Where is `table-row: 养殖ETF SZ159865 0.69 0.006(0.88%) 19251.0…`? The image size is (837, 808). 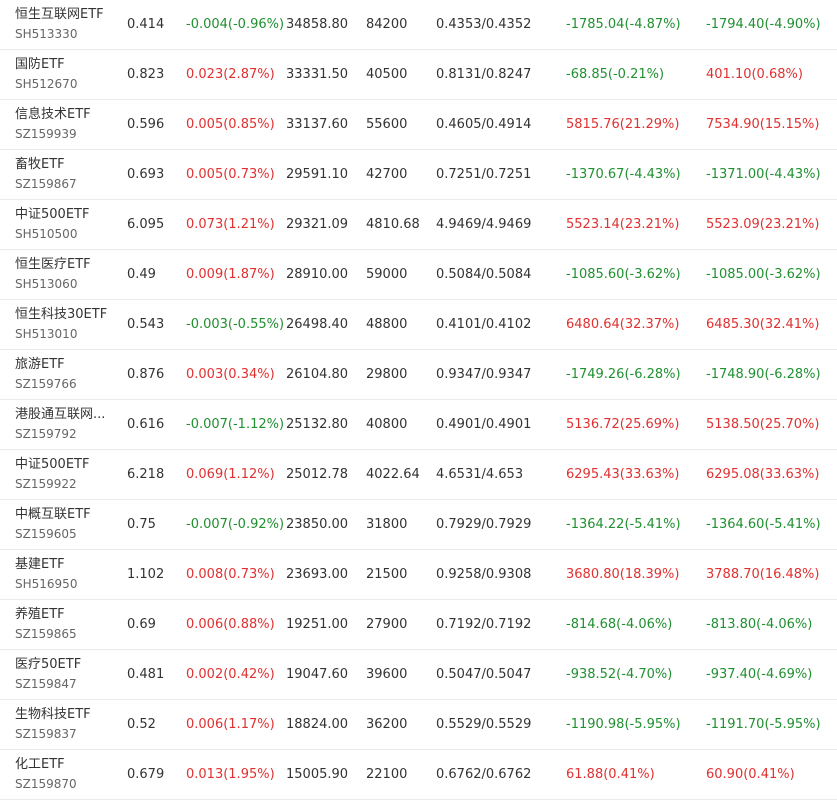 table-row: 养殖ETF SZ159865 0.69 0.006(0.88%) 19251.0… is located at coordinates (418, 625).